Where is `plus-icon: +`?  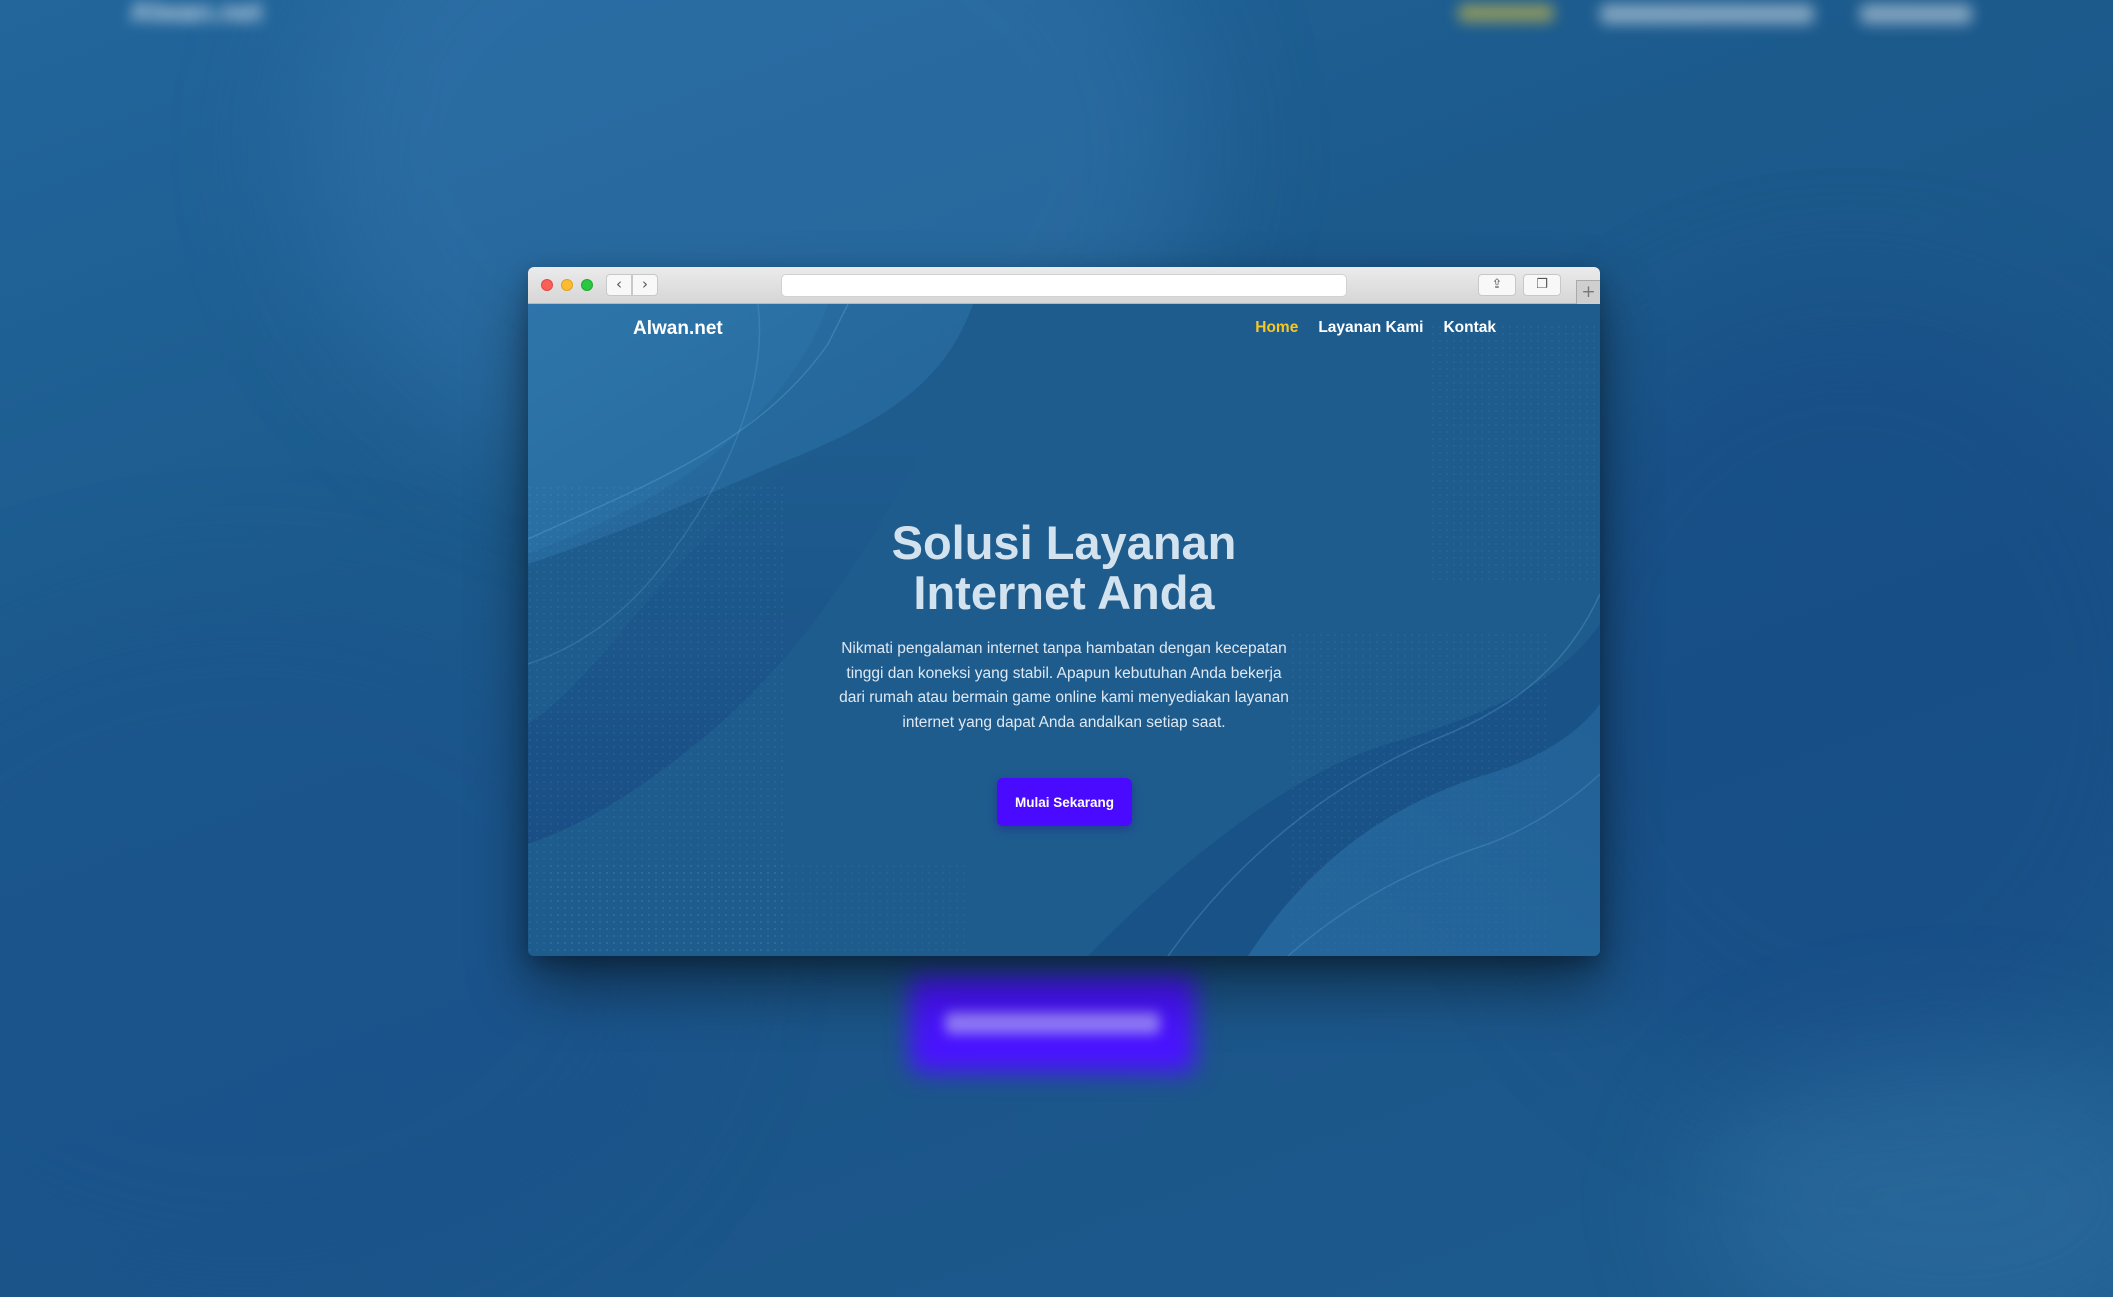
plus-icon: + is located at coordinates (1588, 292).